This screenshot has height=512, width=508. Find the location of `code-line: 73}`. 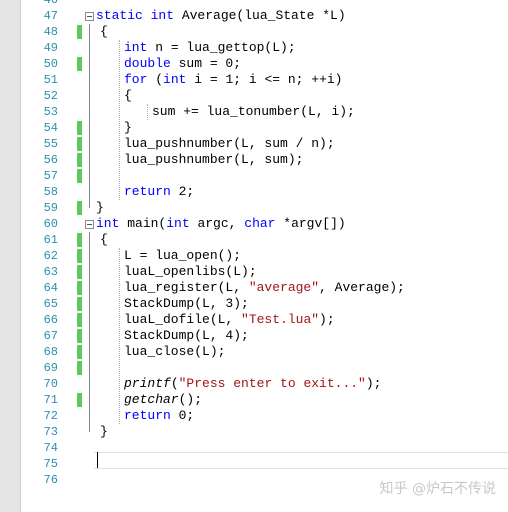

code-line: 73} is located at coordinates (264, 432).